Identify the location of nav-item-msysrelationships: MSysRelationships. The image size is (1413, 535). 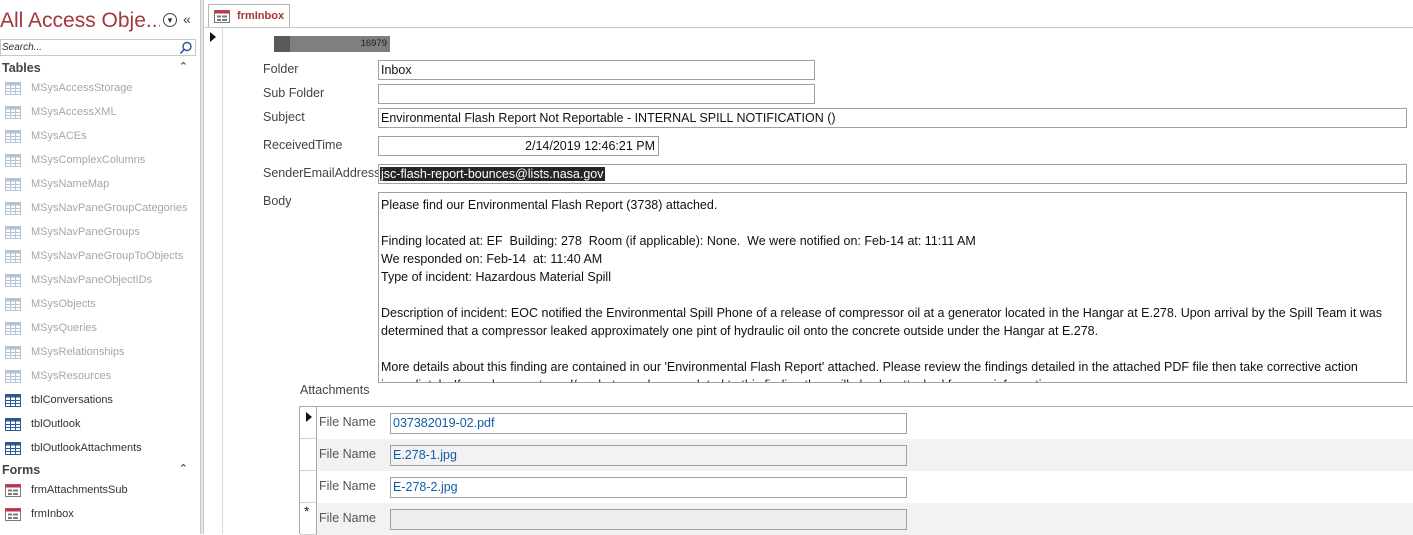
(99, 354).